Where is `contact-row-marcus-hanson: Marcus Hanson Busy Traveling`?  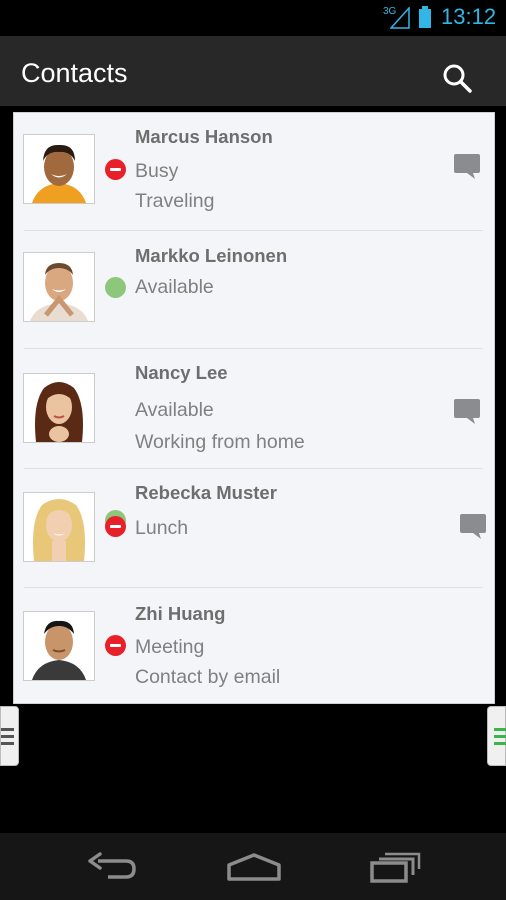 contact-row-marcus-hanson: Marcus Hanson Busy Traveling is located at coordinates (254, 171).